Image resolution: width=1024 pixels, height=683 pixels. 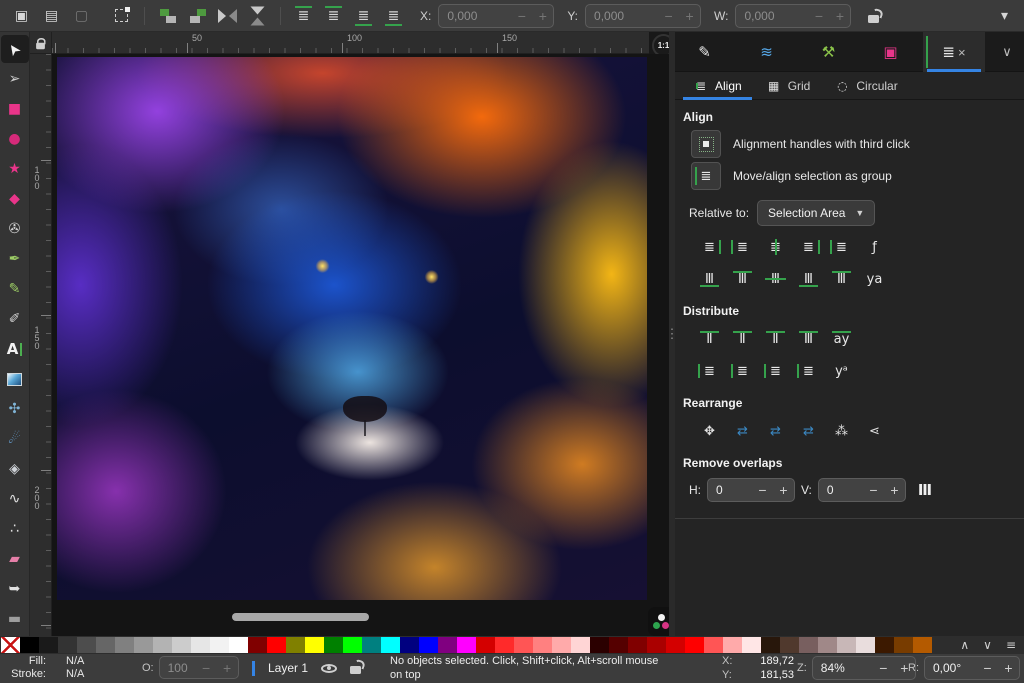 What do you see at coordinates (303, 16) in the screenshot?
I see `raise-to-top-button: ≣` at bounding box center [303, 16].